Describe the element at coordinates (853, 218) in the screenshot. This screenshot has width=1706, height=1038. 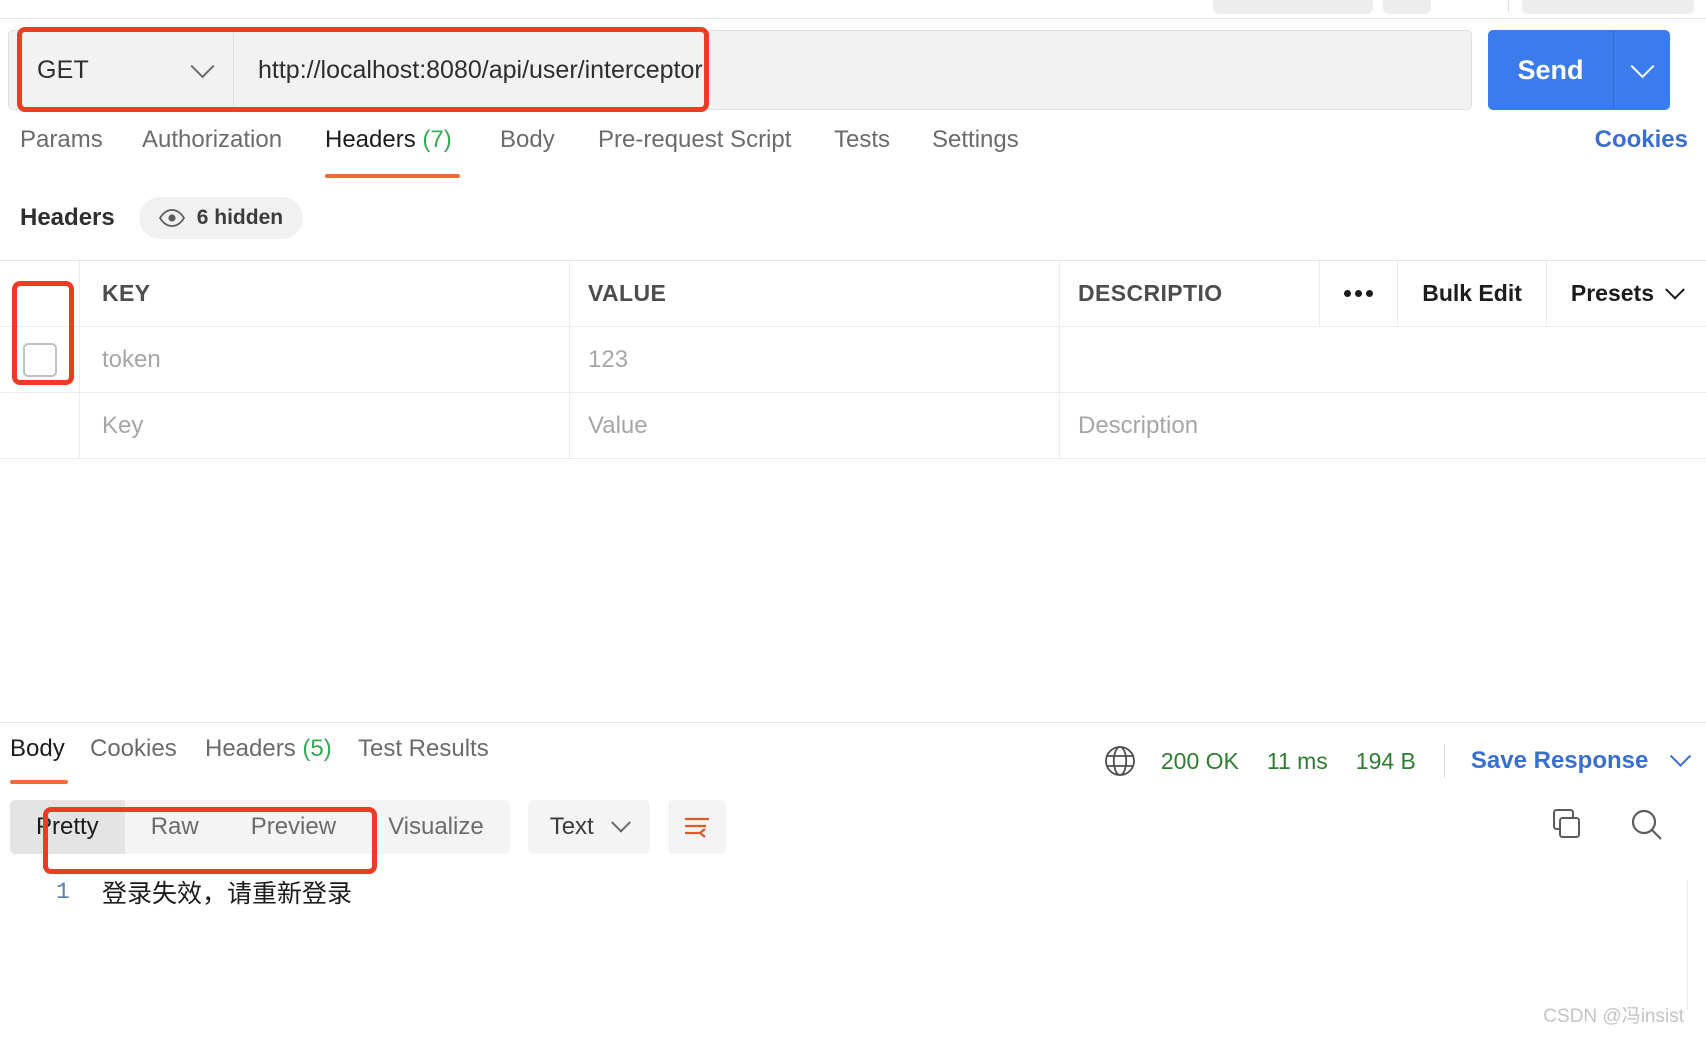
I see `headers-subbar: Headers 6 hidden` at that location.